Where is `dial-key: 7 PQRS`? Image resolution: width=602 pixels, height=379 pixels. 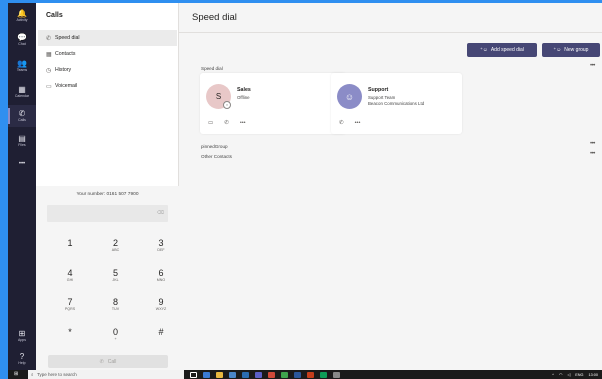
dial-key: 7 PQRS is located at coordinates (70, 310).